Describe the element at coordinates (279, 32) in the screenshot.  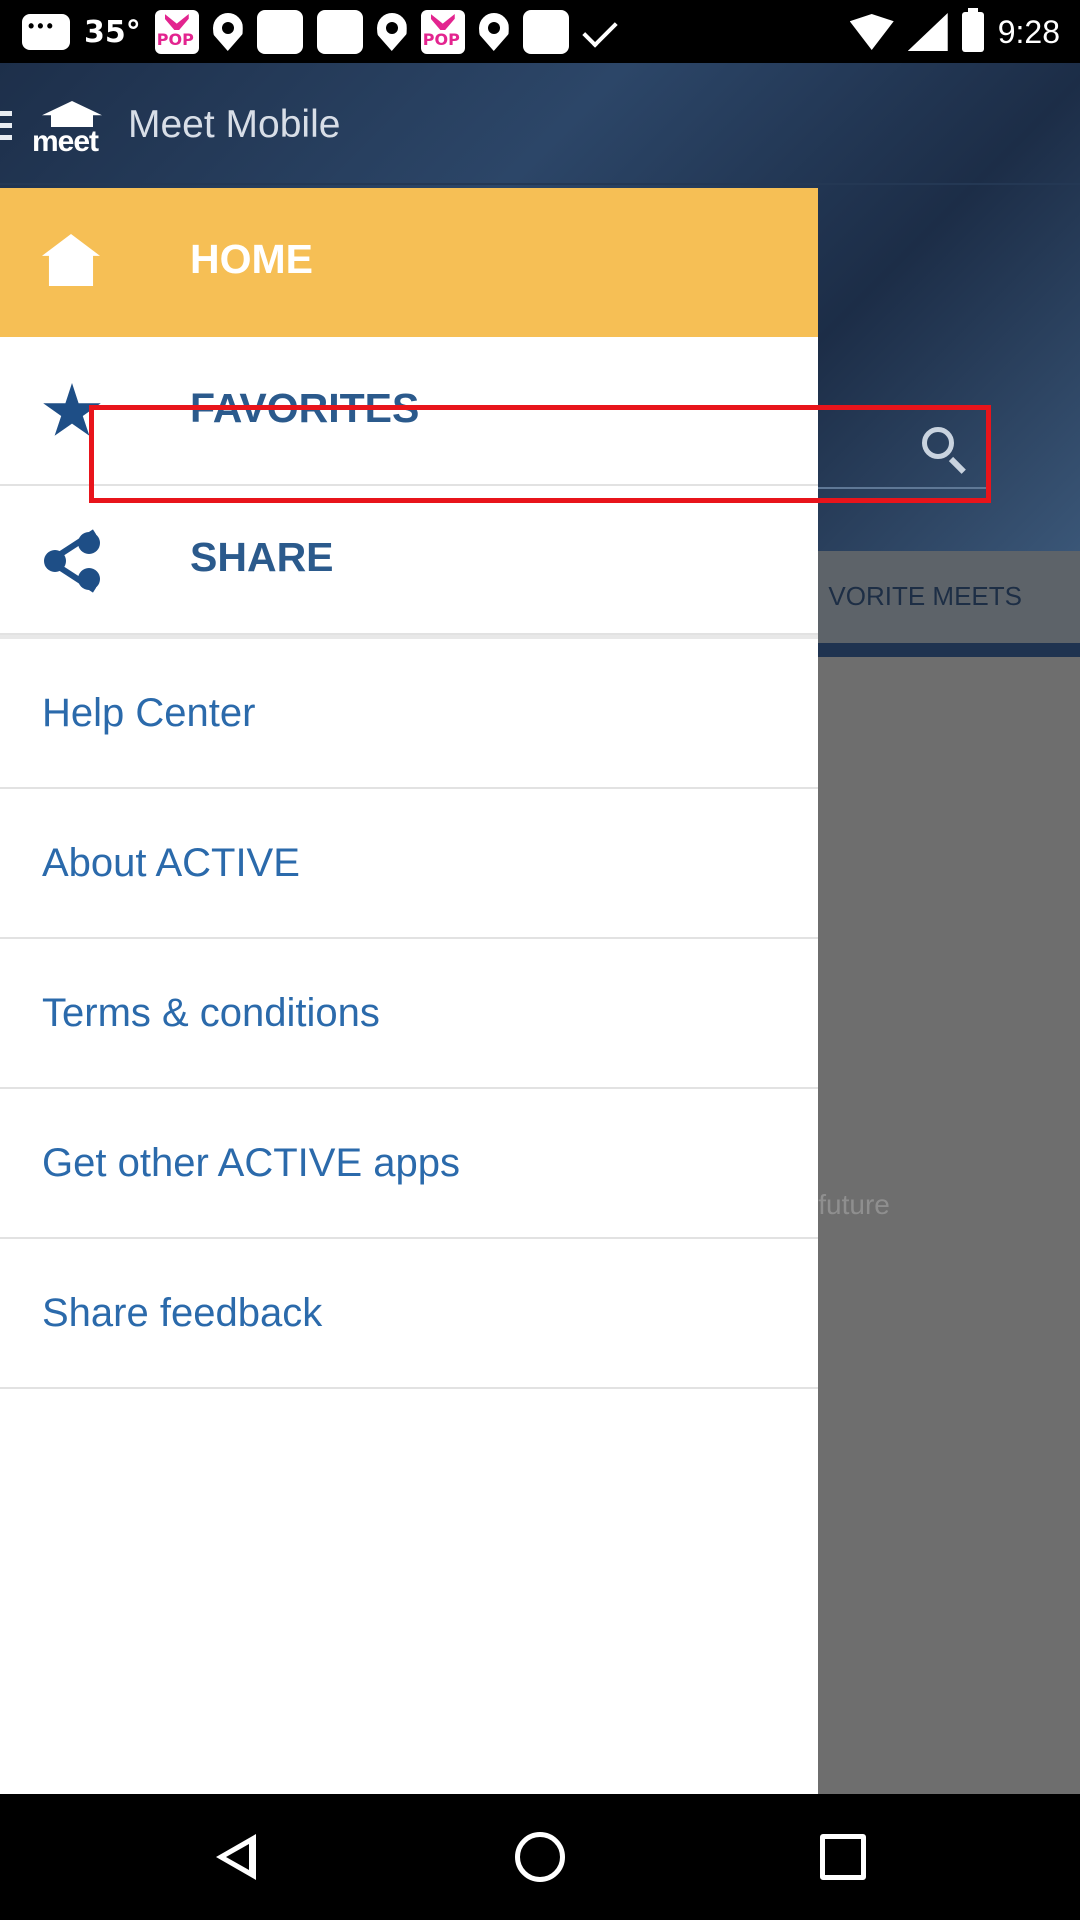
I see `notification-square-icon` at that location.